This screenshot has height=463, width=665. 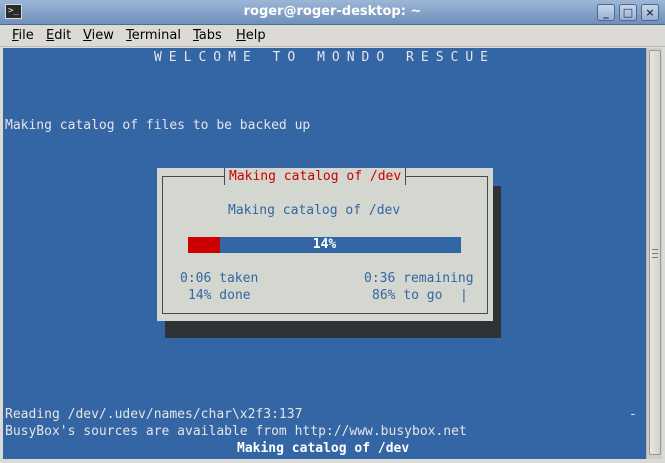 I want to click on minimize-button: _, so click(x=606, y=12).